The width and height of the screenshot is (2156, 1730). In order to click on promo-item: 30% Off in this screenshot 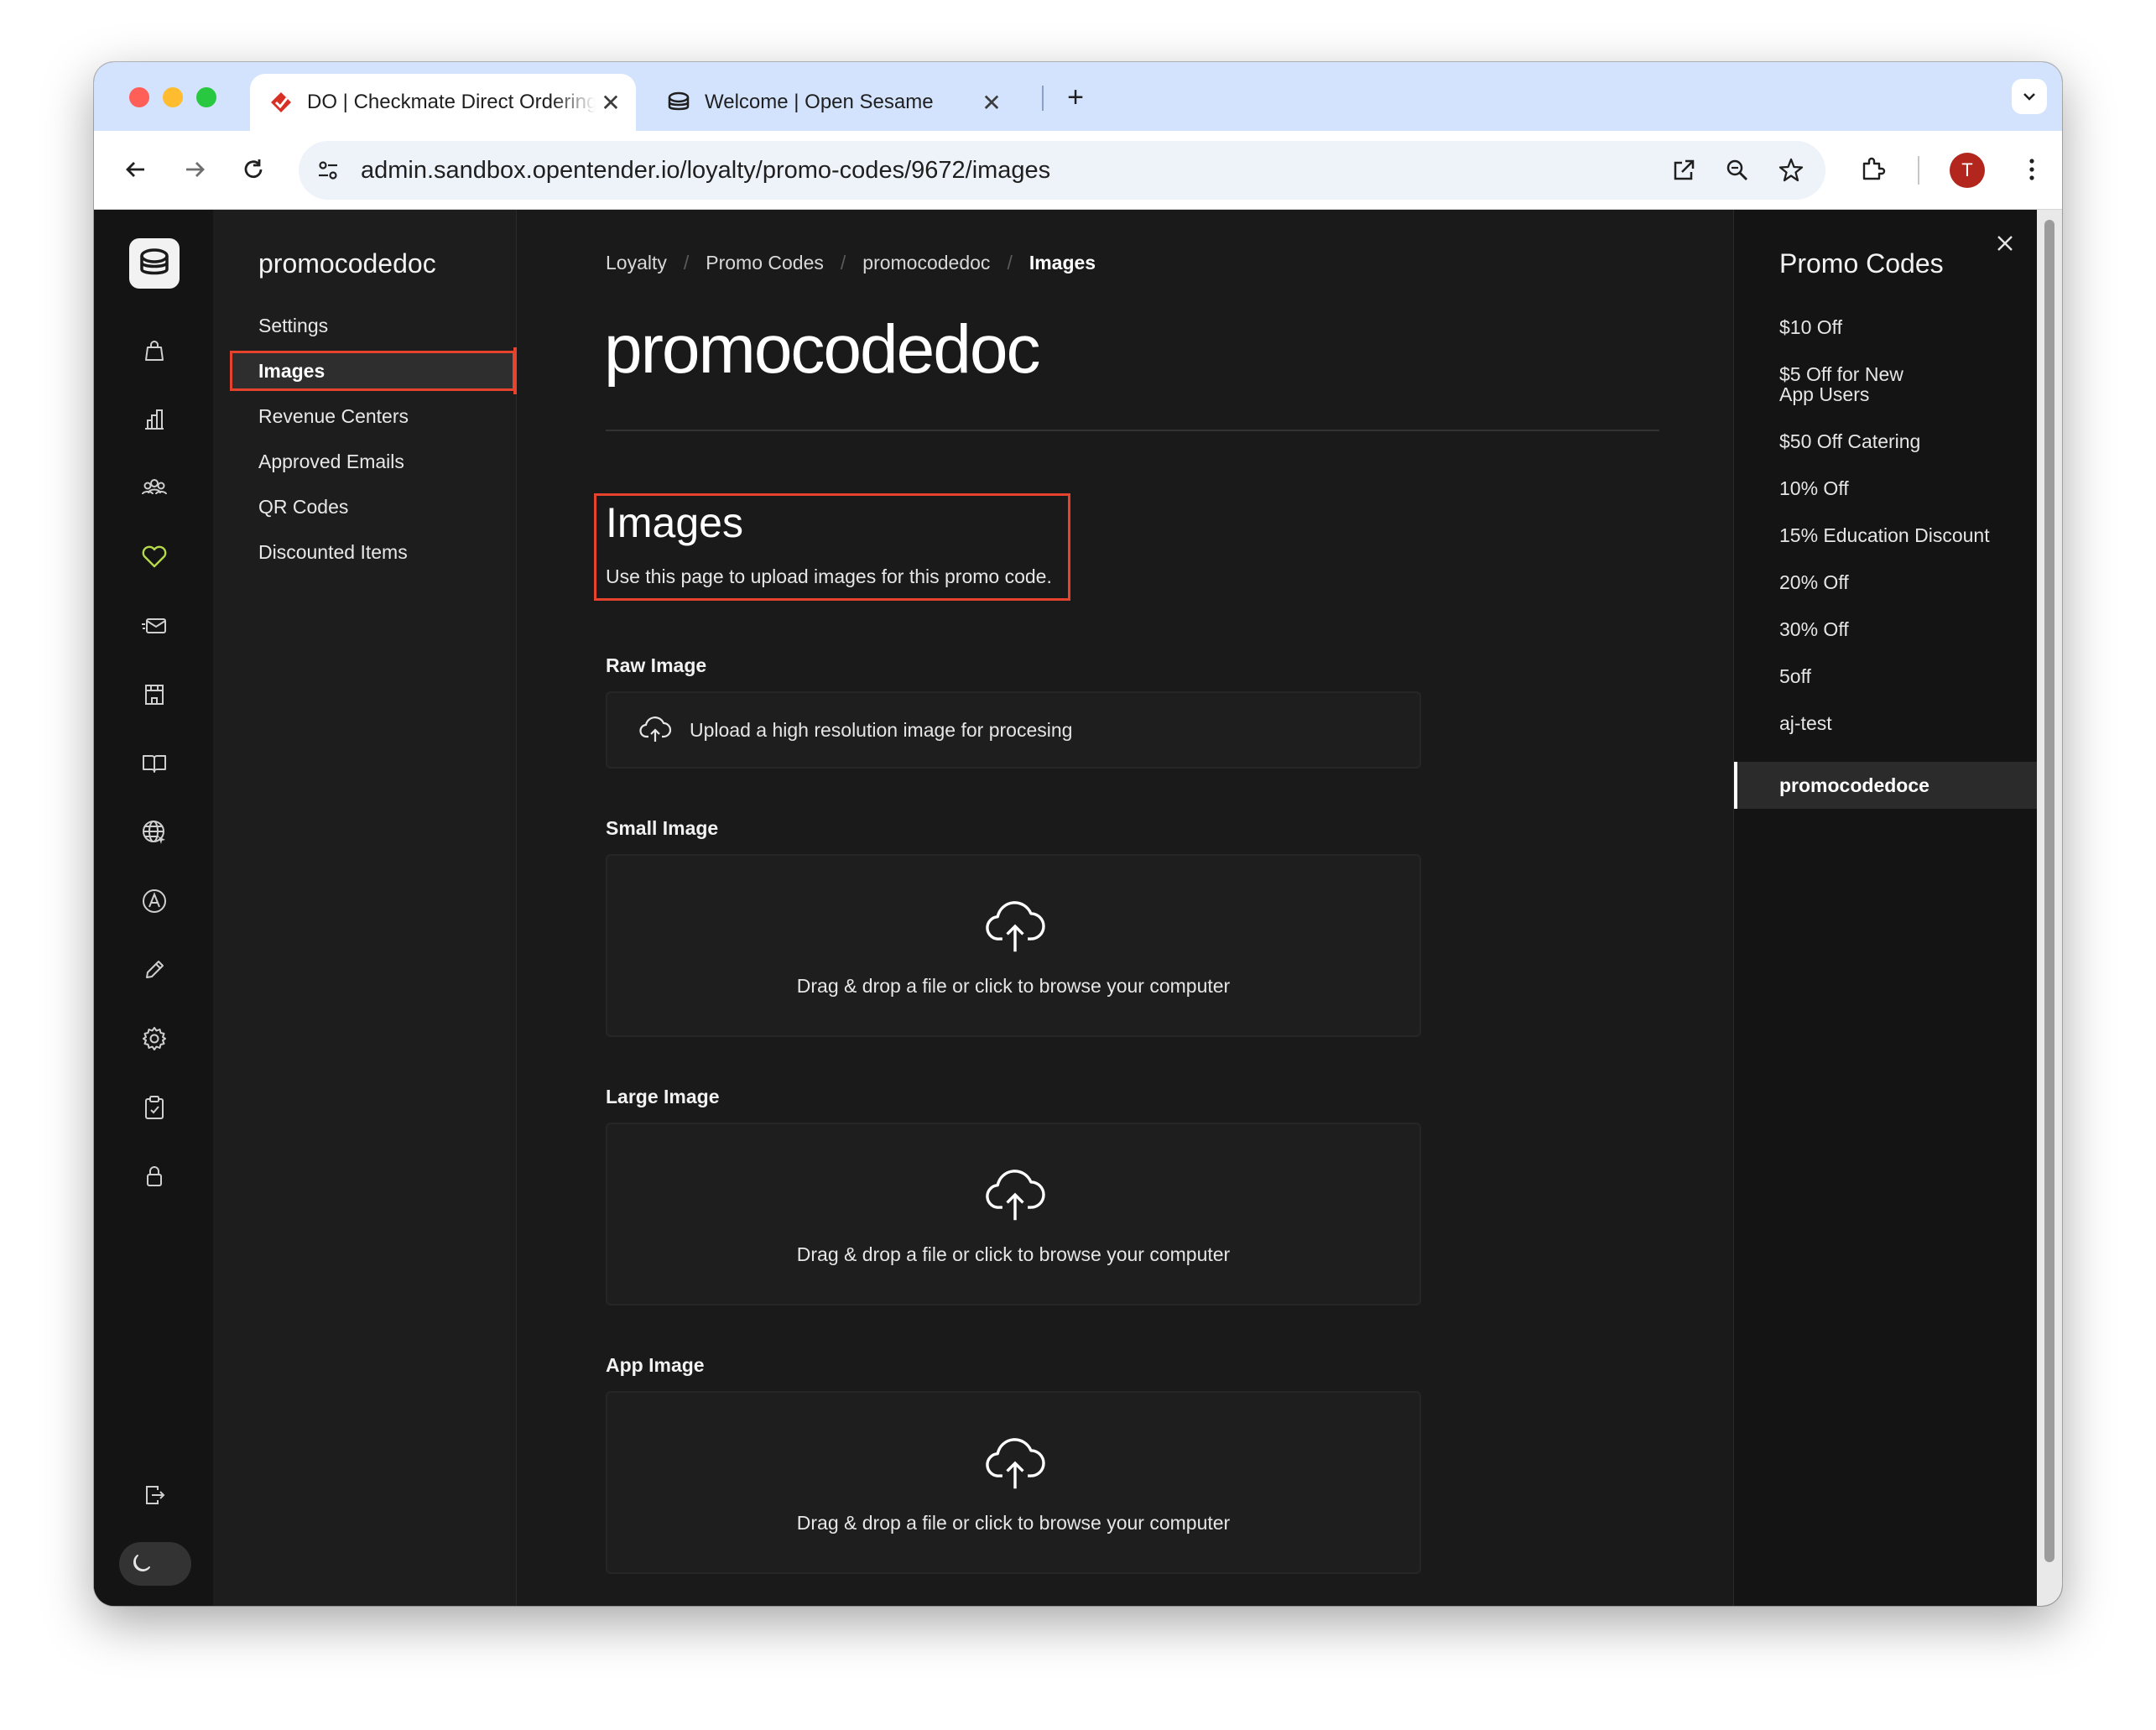, I will do `click(1886, 629)`.